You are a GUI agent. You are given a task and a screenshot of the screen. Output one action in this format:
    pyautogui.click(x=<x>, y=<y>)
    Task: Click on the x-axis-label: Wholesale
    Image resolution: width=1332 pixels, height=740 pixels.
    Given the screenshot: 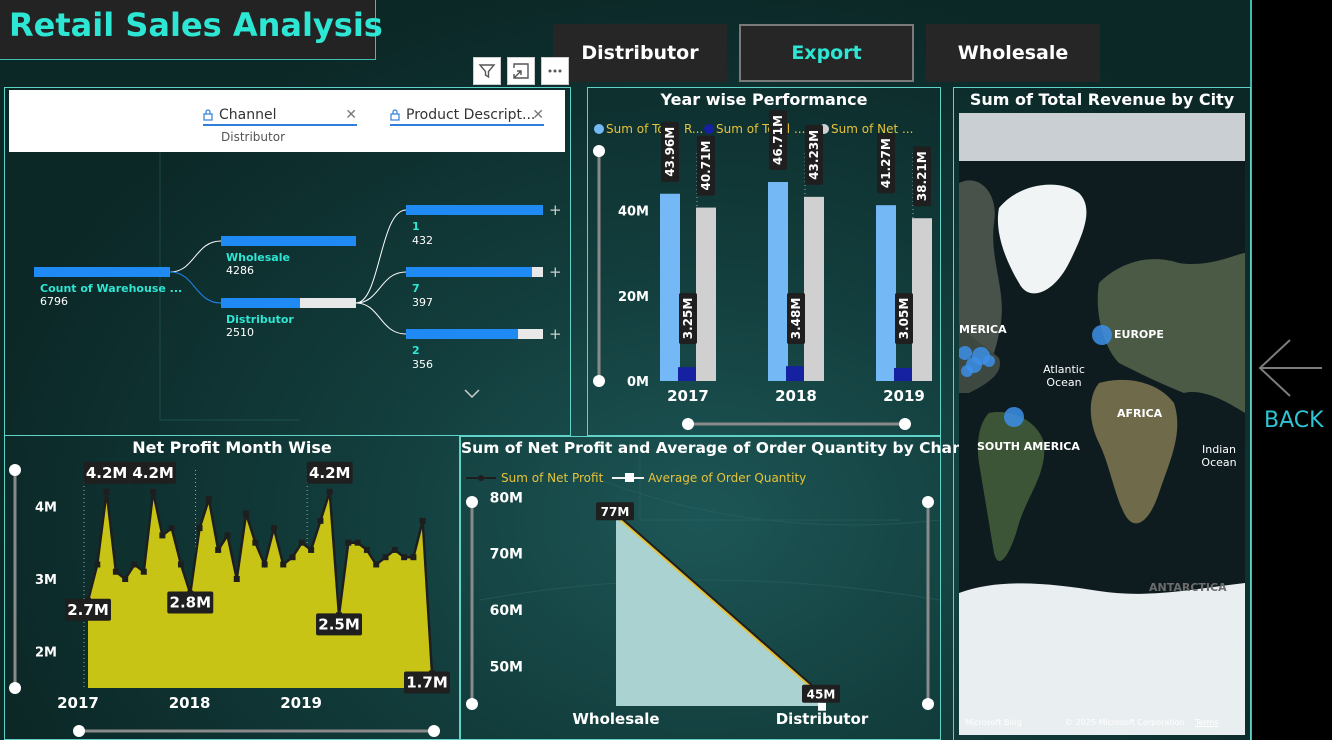 What is the action you would take?
    pyautogui.click(x=615, y=719)
    